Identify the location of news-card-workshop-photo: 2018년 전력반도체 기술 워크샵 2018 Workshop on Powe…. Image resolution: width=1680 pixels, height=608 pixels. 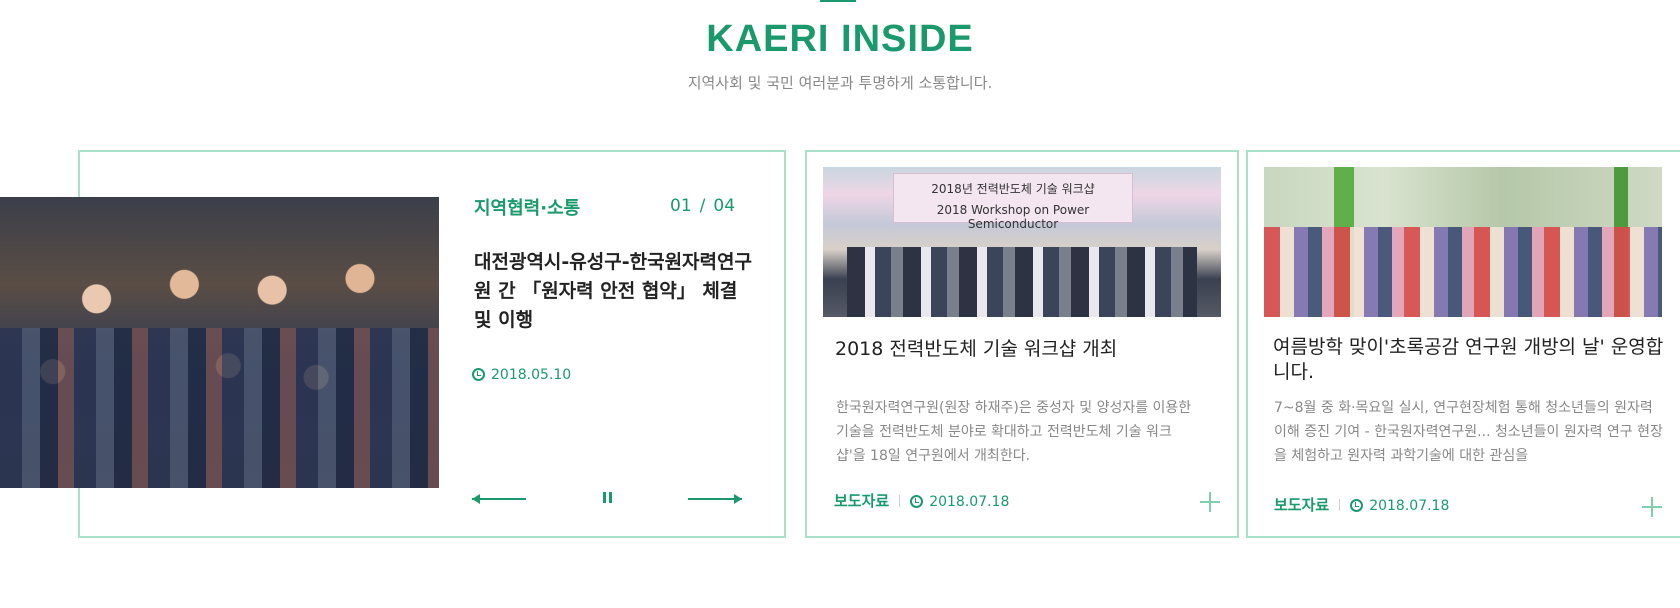
(1022, 242).